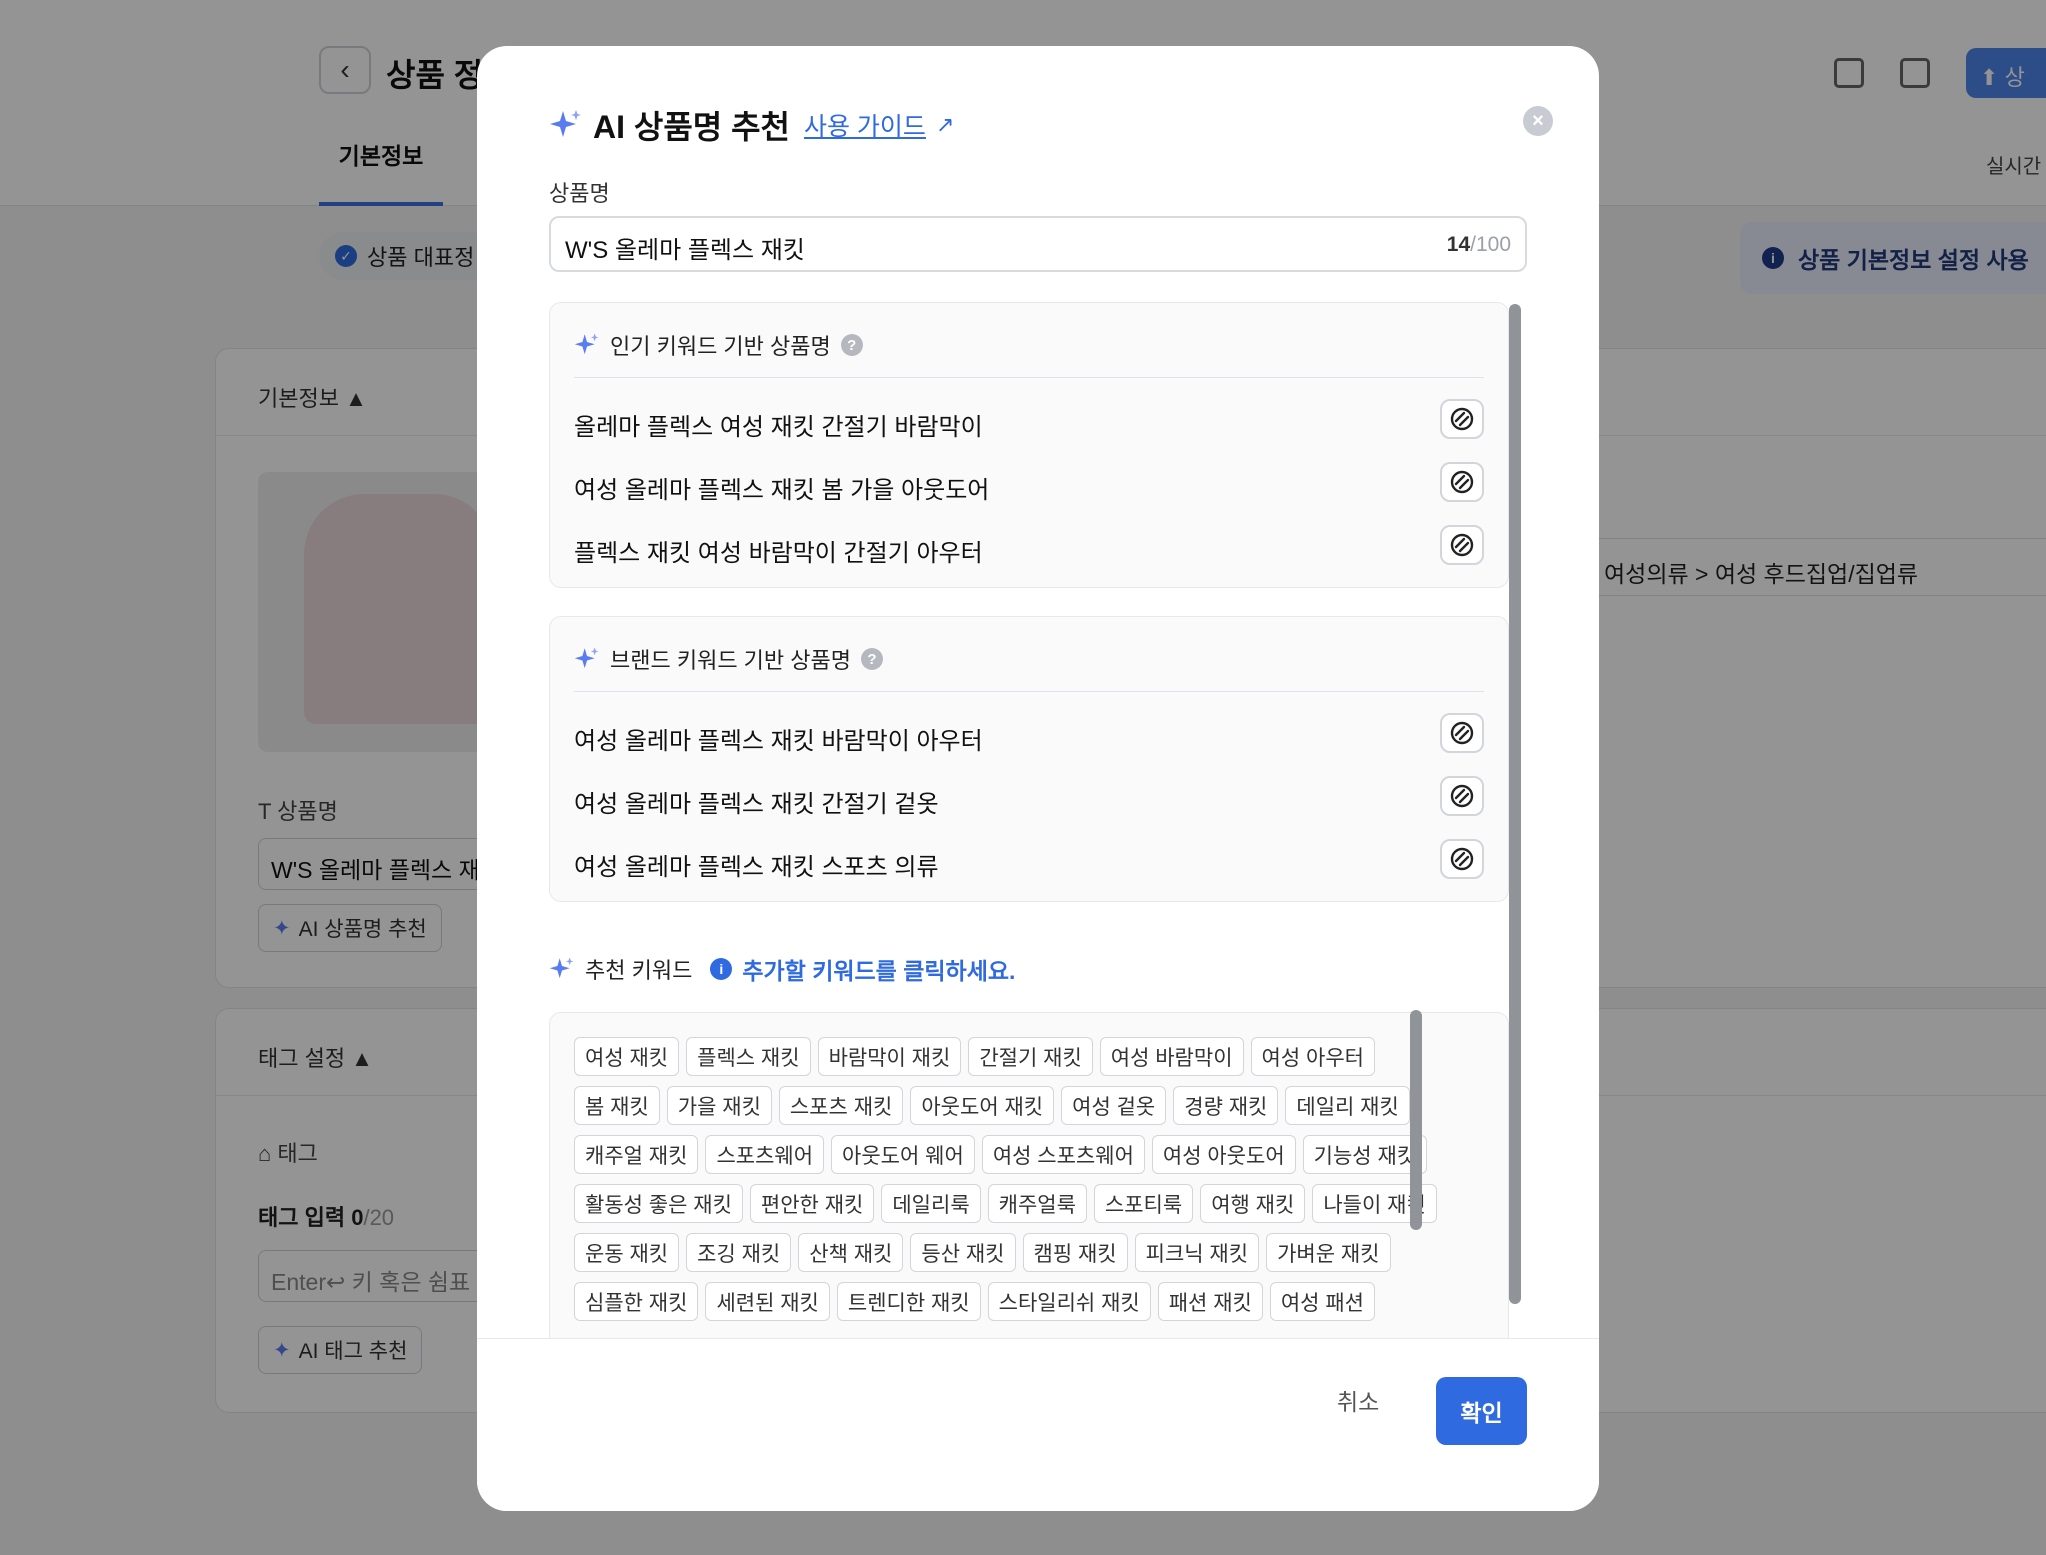  What do you see at coordinates (1515, 804) in the screenshot?
I see `modal-scrollbar` at bounding box center [1515, 804].